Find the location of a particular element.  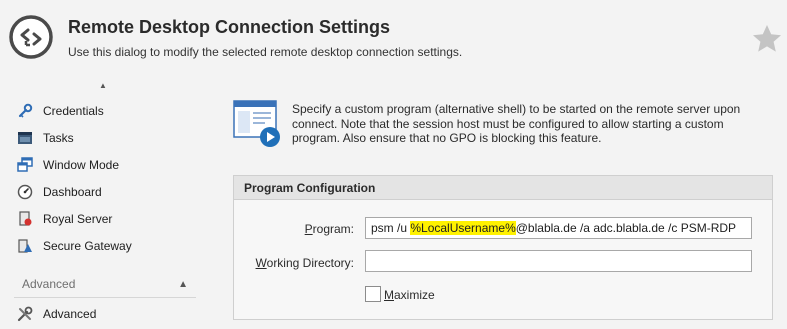

secure-gateway-icon is located at coordinates (25, 246).